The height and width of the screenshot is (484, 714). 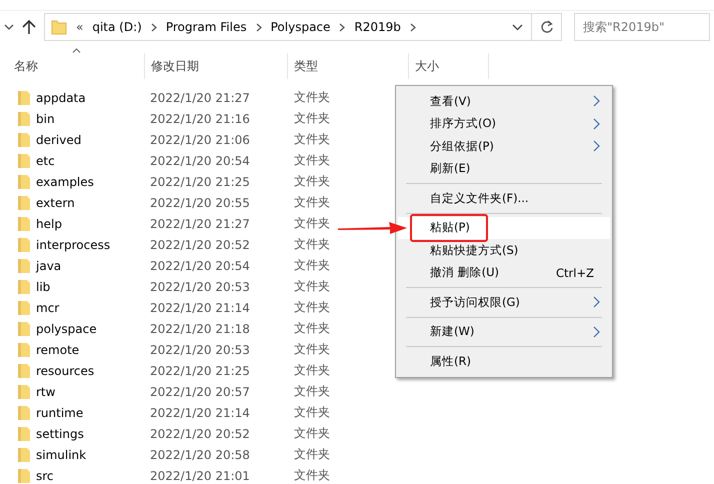 What do you see at coordinates (200, 161) in the screenshot?
I see `modified-date: 2022/1/20 20:54` at bounding box center [200, 161].